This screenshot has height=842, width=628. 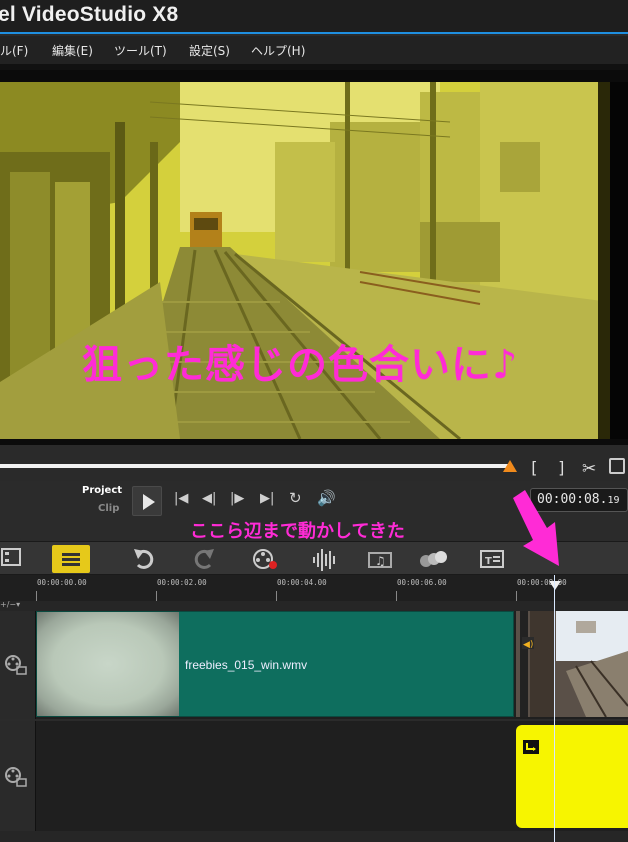 What do you see at coordinates (589, 469) in the screenshot?
I see `scissor-icon: ✂` at bounding box center [589, 469].